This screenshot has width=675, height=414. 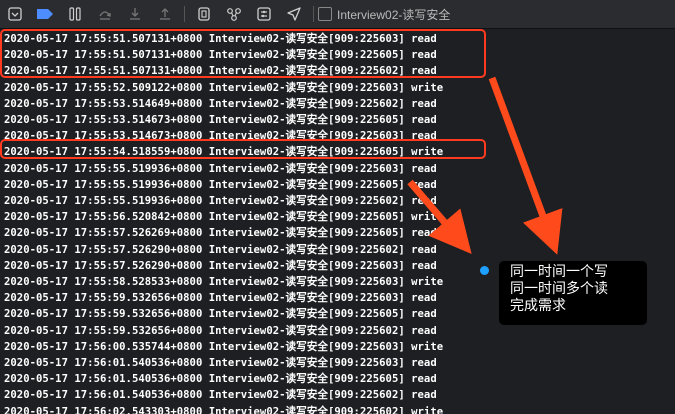 I want to click on annotation-arrows, so click(x=485, y=165).